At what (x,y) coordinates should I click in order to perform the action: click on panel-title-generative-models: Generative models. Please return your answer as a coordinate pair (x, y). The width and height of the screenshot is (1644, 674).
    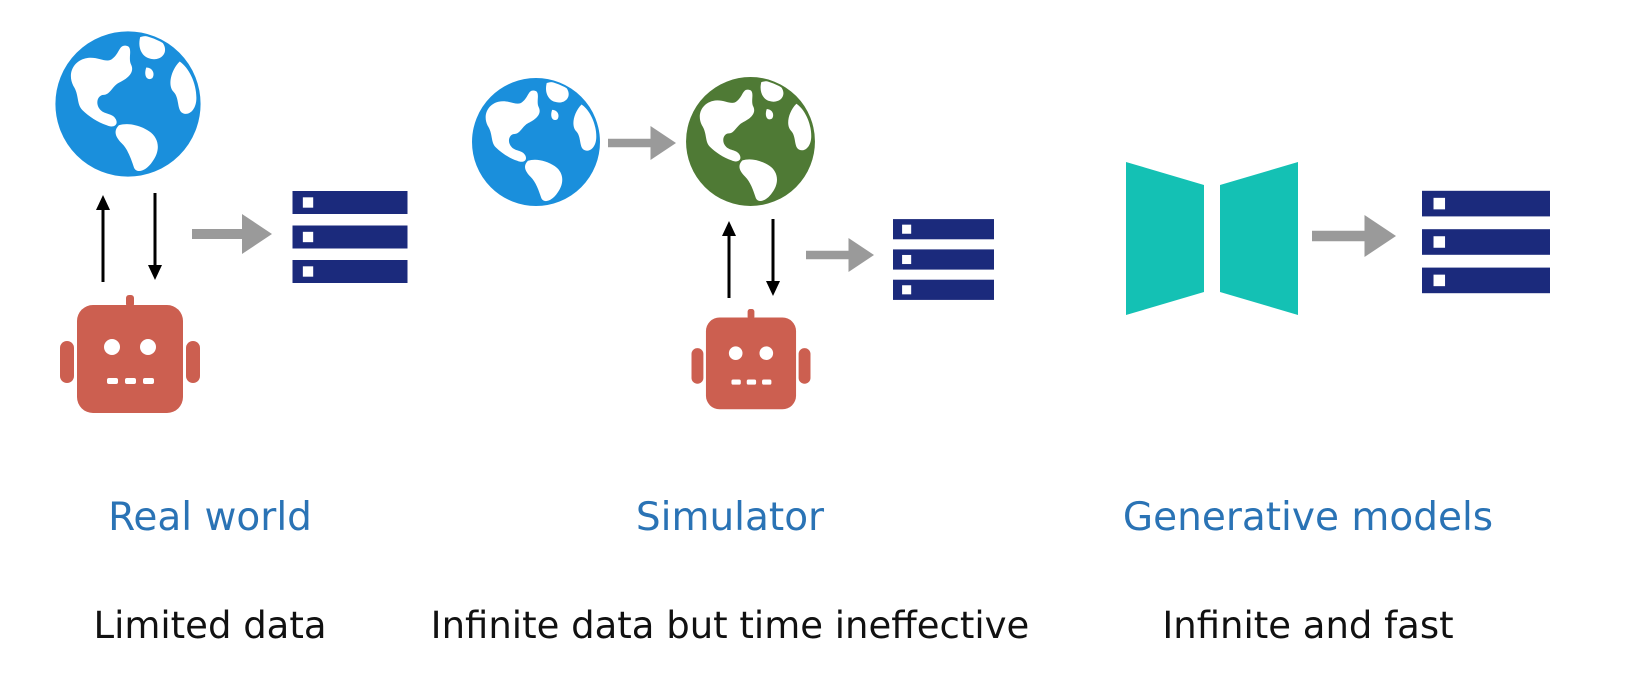
    Looking at the image, I should click on (1308, 517).